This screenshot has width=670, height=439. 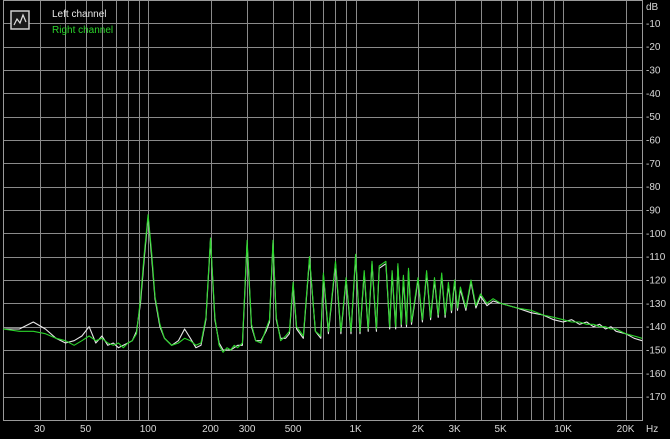 What do you see at coordinates (656, 234) in the screenshot?
I see `y-tick-label: -100` at bounding box center [656, 234].